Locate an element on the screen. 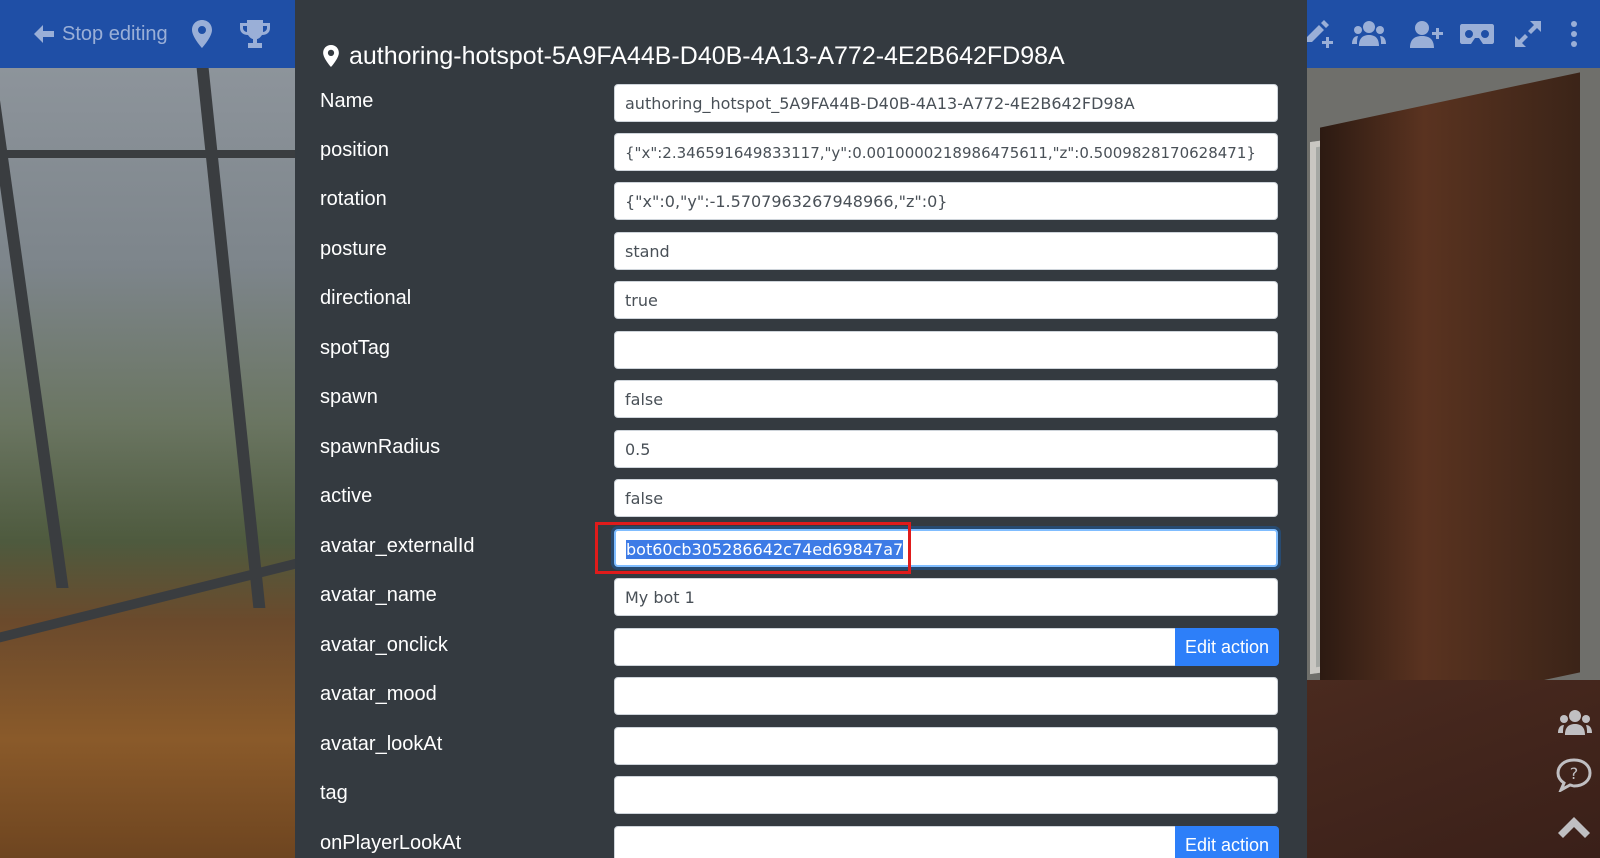 This screenshot has width=1600, height=858. field-row-spawnradius: spawnRadius 0.5 is located at coordinates (801, 451).